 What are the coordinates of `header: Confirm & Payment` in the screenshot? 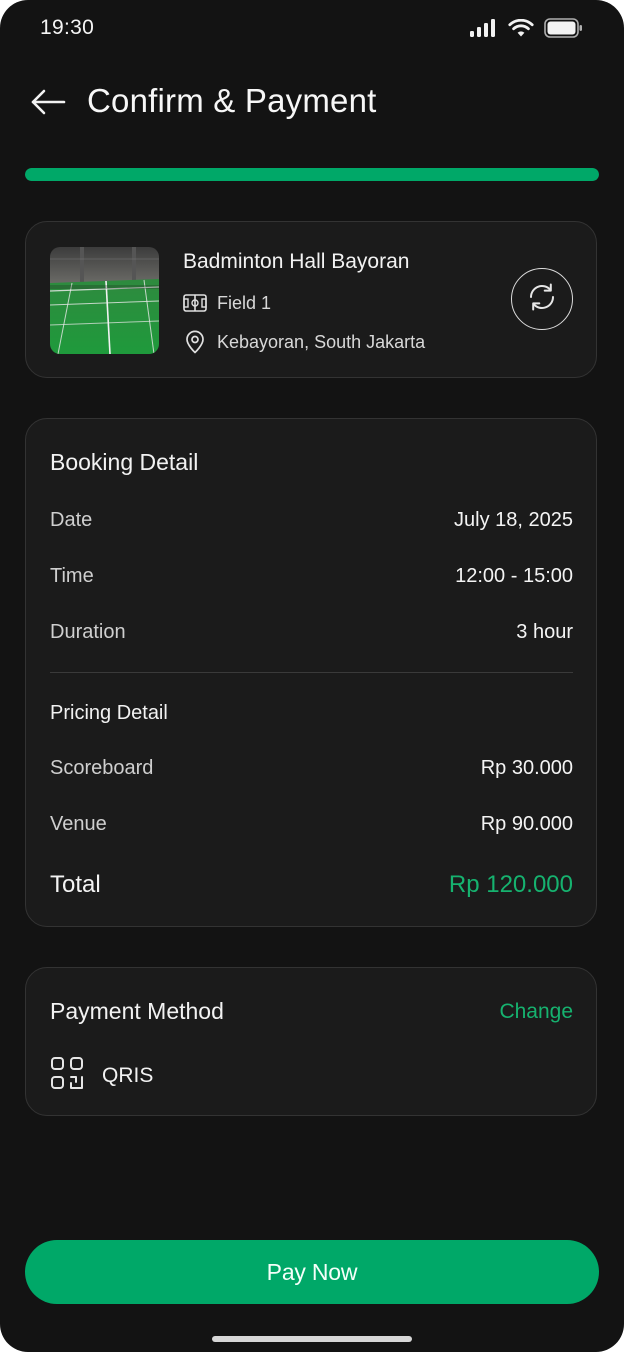 It's located at (312, 104).